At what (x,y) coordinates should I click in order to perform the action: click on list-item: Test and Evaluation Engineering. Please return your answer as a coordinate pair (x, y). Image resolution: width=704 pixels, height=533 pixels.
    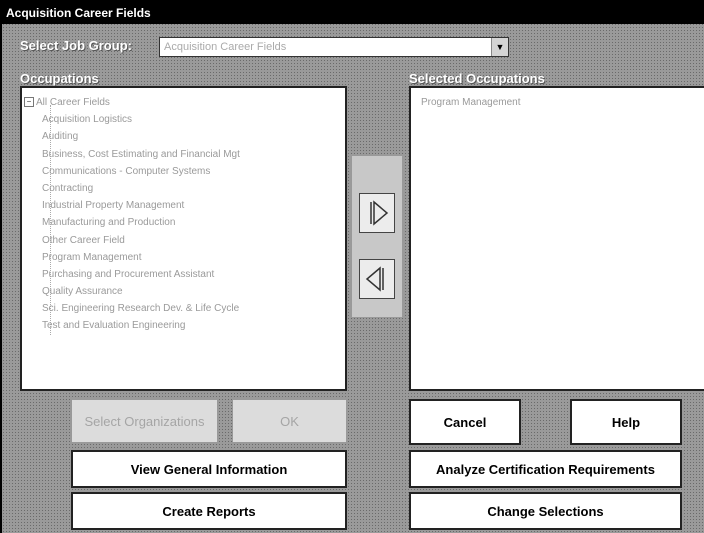
    Looking at the image, I should click on (131, 325).